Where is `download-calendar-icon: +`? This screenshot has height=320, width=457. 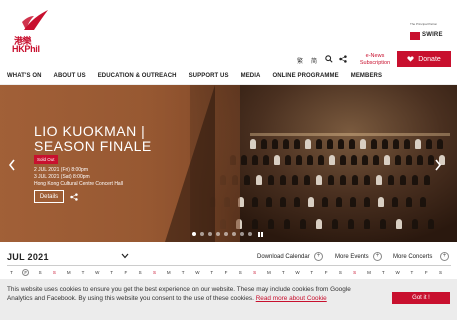
download-calendar-icon: + is located at coordinates (318, 256).